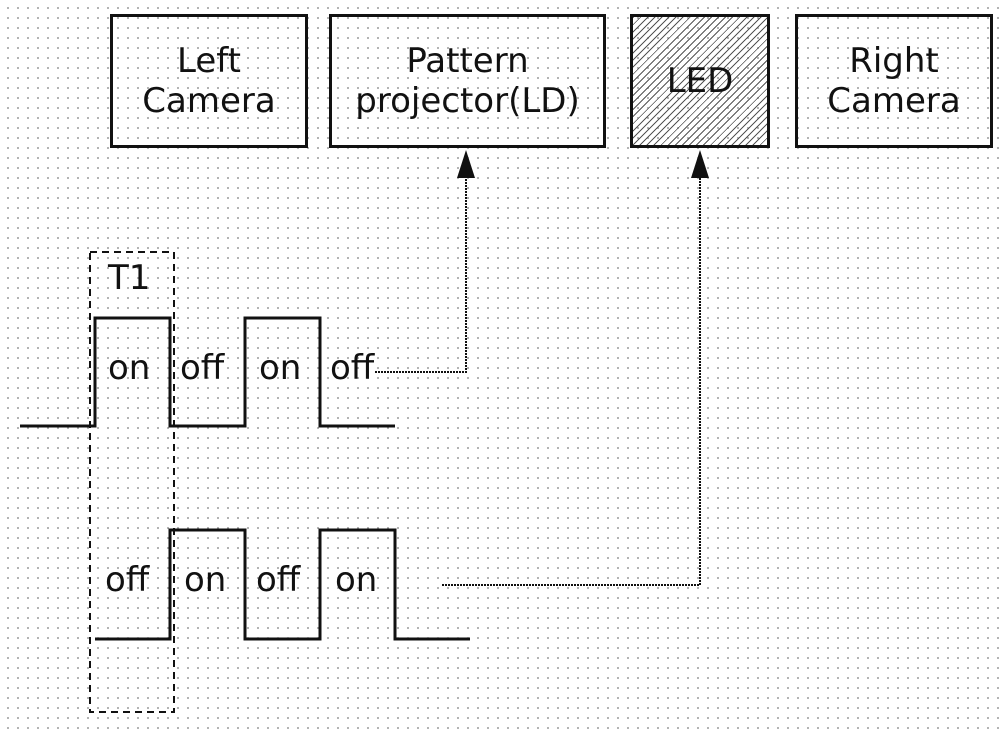 This screenshot has height=731, width=1002. I want to click on led-connector, so click(571, 380).